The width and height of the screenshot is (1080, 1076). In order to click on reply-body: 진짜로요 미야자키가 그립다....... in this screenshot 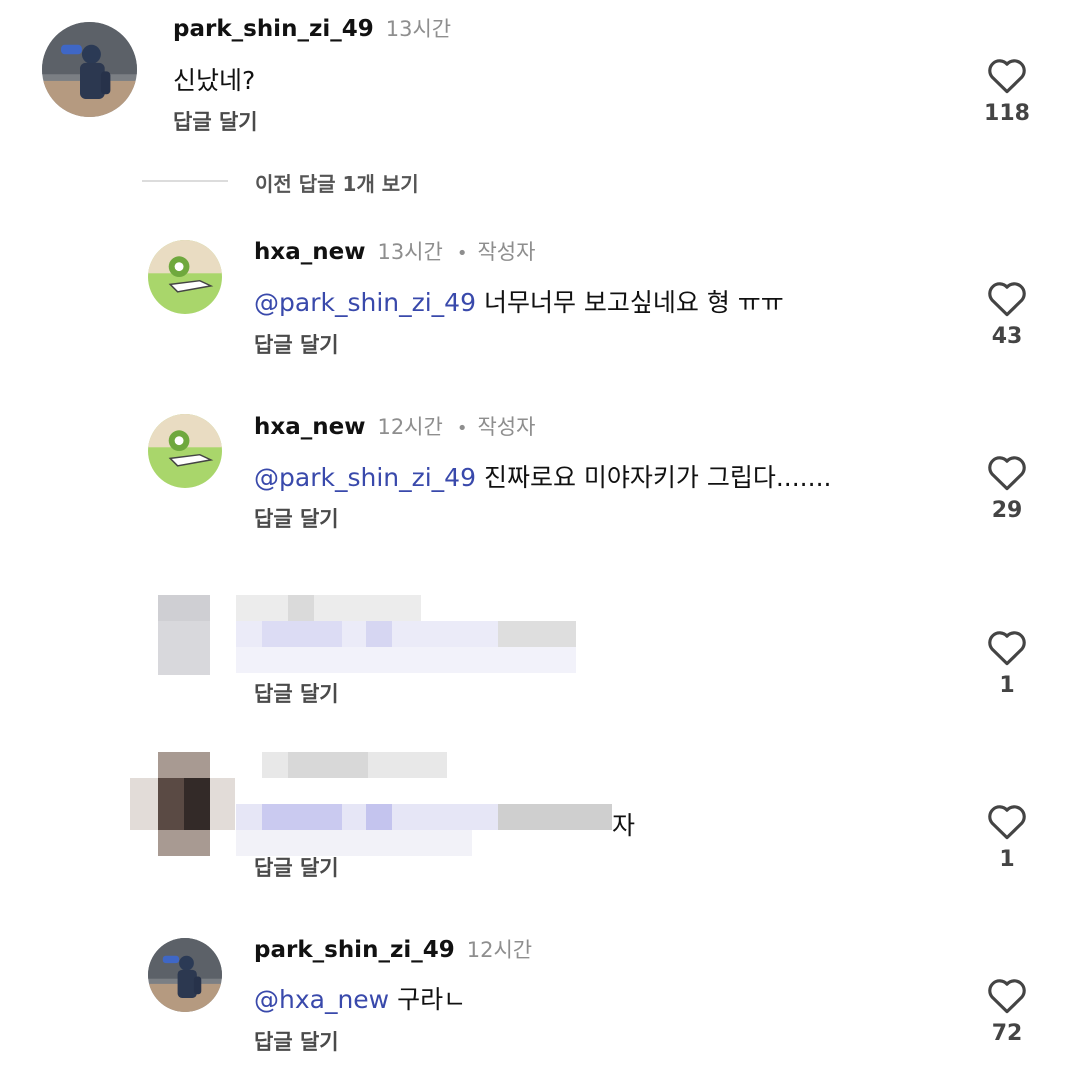, I will do `click(654, 477)`.